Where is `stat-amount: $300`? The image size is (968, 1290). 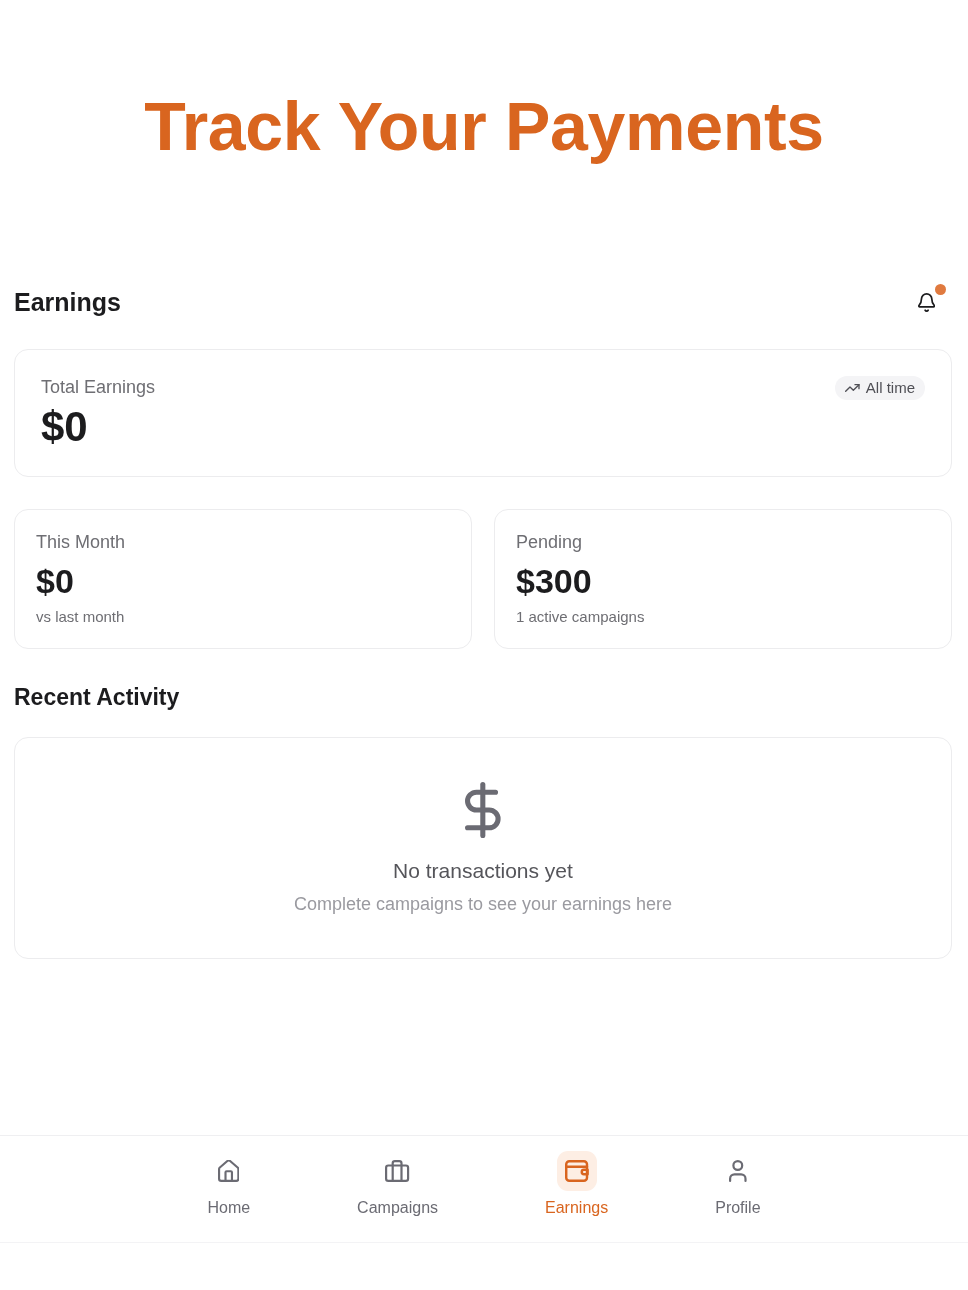
stat-amount: $300 is located at coordinates (554, 581).